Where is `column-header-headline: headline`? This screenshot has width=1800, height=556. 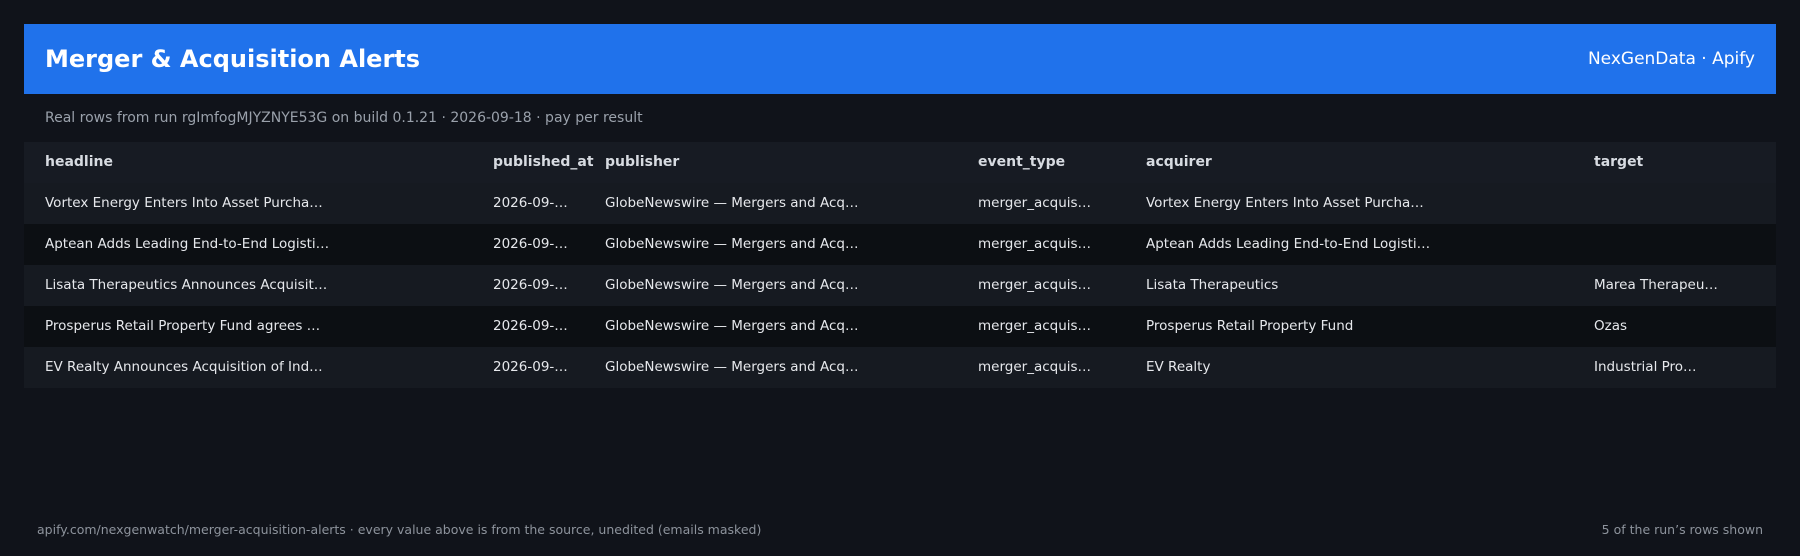 column-header-headline: headline is located at coordinates (255, 162).